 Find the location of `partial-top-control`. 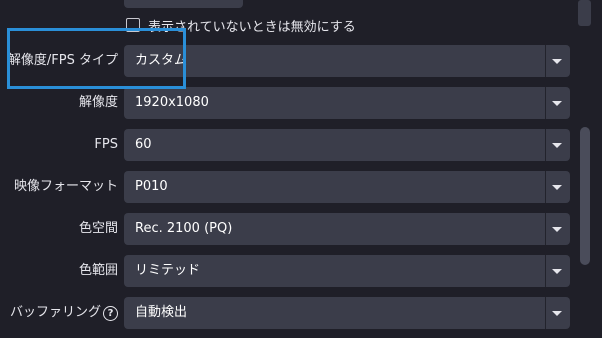

partial-top-control is located at coordinates (183, 4).